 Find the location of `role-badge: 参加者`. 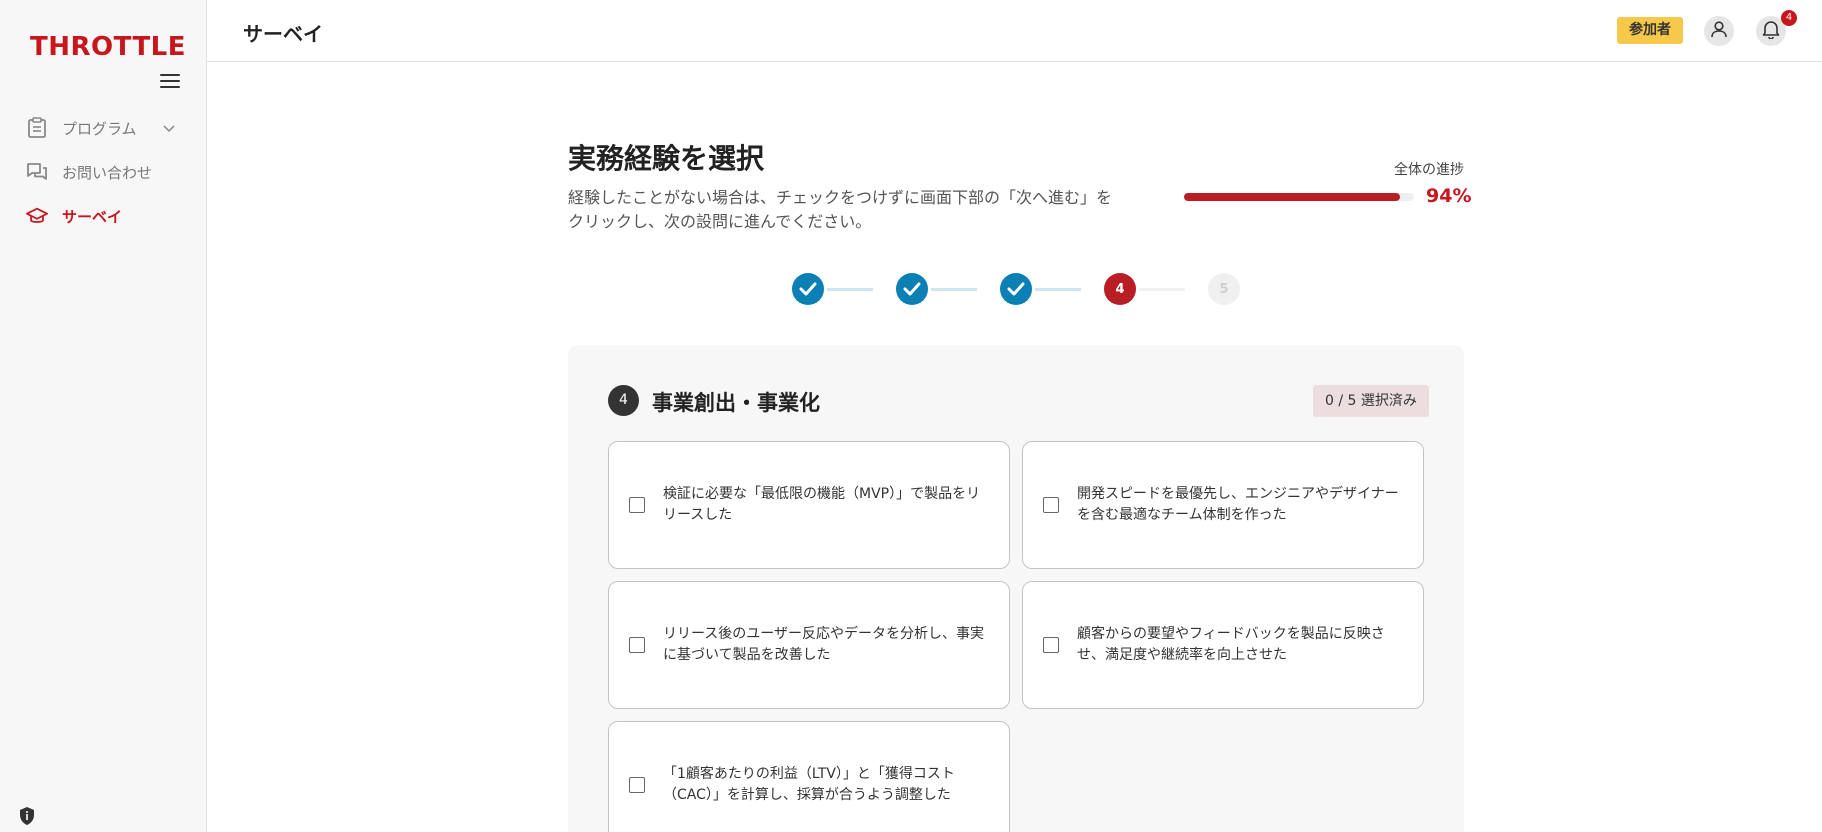

role-badge: 参加者 is located at coordinates (1650, 30).